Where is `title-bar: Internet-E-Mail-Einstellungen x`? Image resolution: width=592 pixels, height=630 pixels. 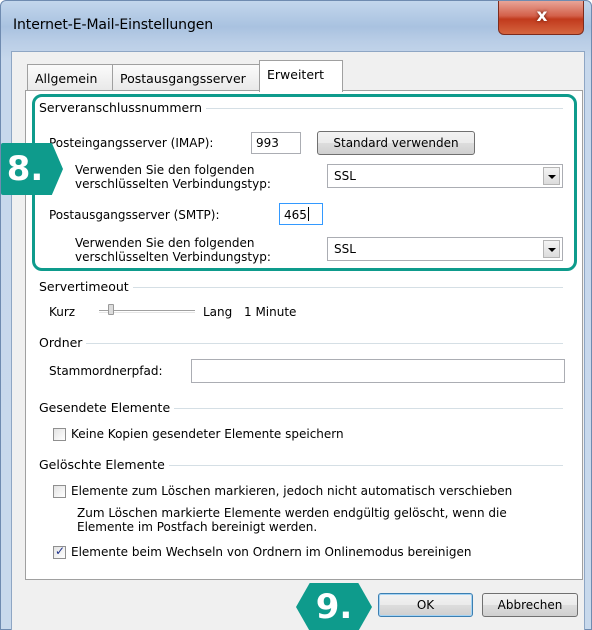 title-bar: Internet-E-Mail-Einstellungen x is located at coordinates (296, 26).